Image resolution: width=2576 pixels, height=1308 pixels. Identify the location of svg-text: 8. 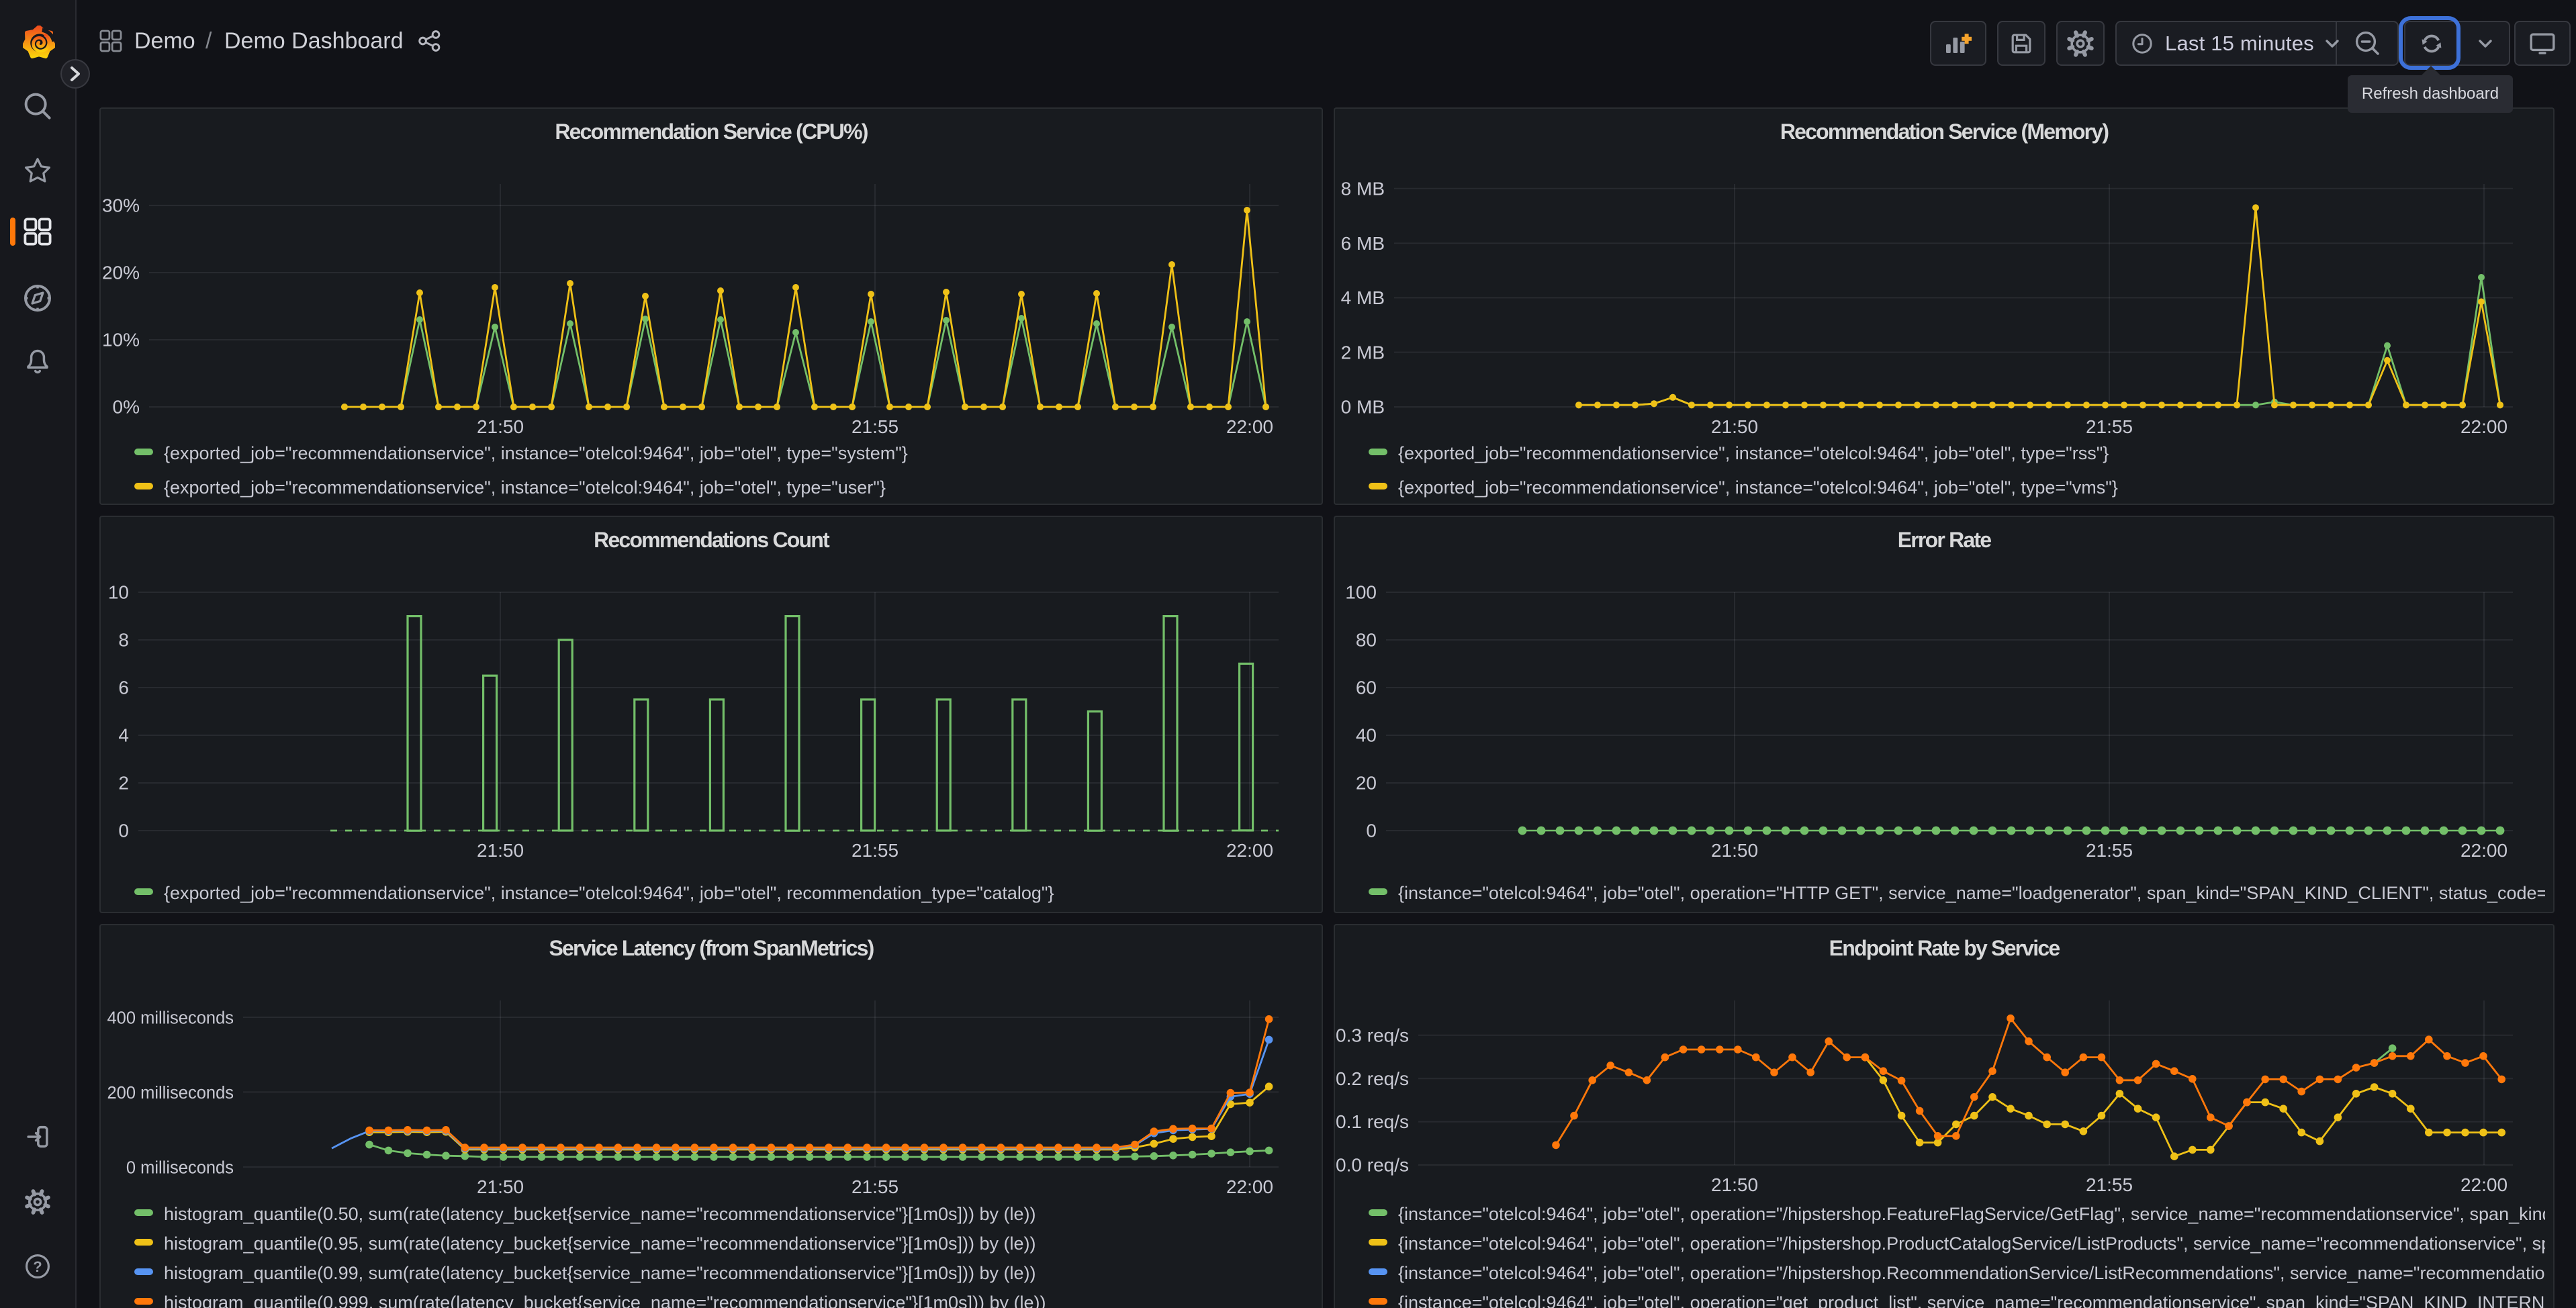
(123, 640).